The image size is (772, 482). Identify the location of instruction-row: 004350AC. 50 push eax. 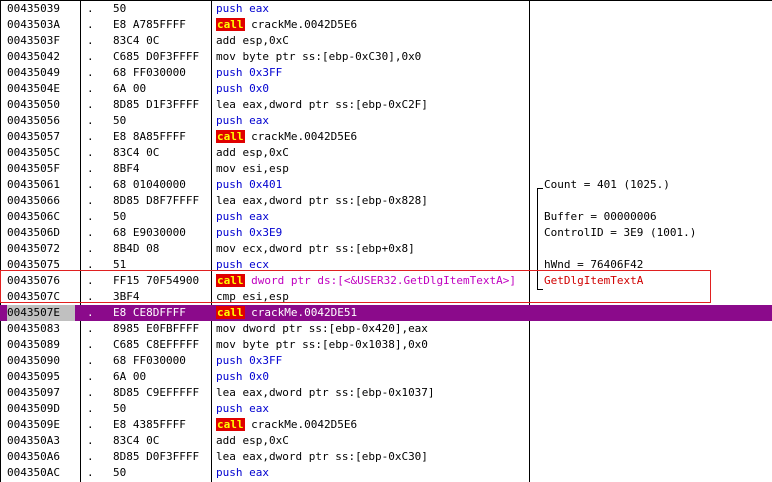
(386, 473).